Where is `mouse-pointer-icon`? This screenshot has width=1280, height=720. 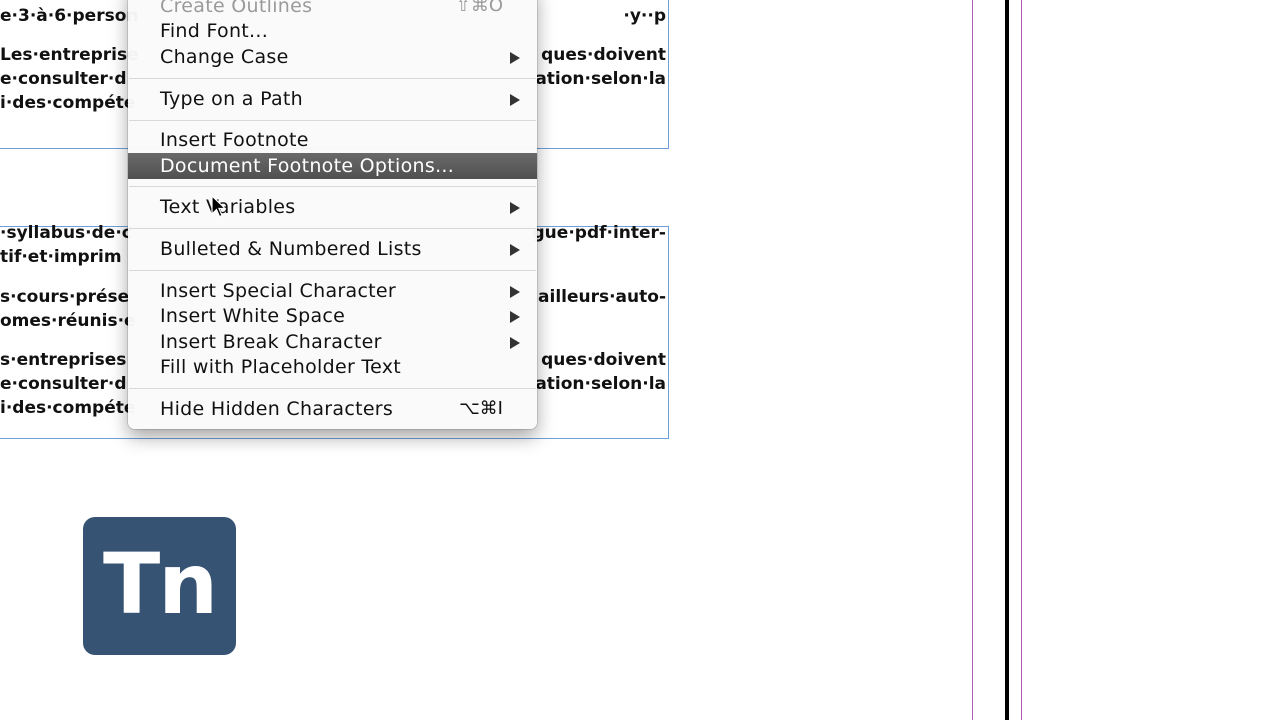 mouse-pointer-icon is located at coordinates (219, 206).